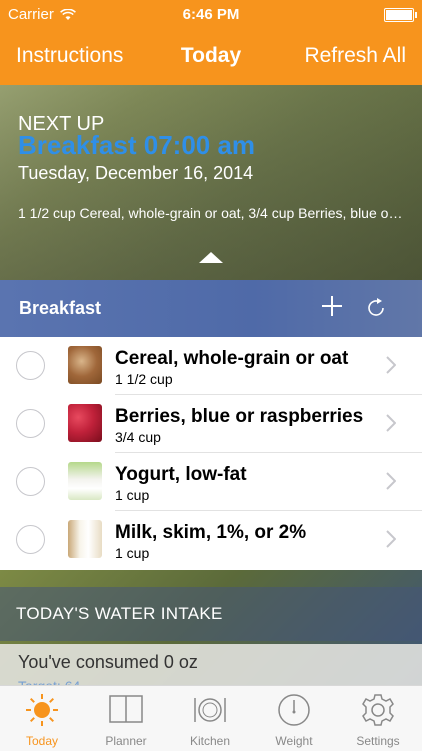 The height and width of the screenshot is (751, 422). Describe the element at coordinates (211, 532) in the screenshot. I see `food-name: Milk, skim, 1%, or 2%` at that location.